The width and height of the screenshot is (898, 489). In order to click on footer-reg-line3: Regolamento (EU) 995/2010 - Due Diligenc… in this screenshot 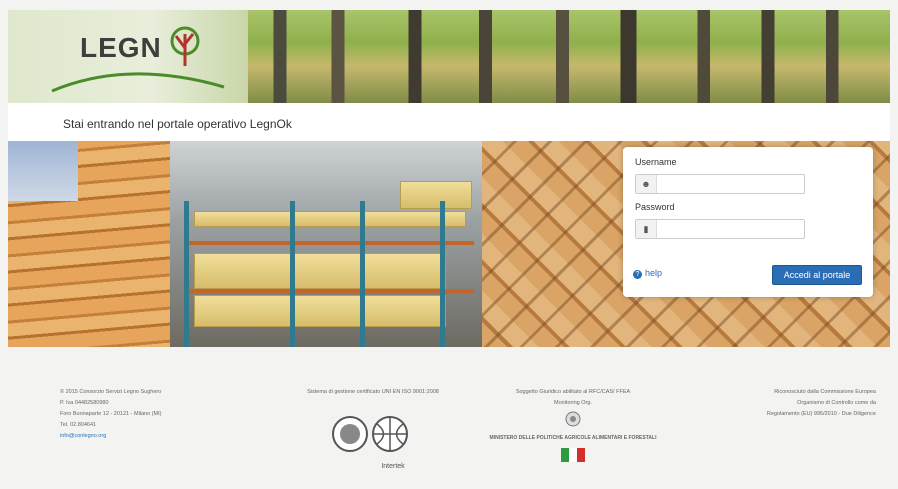, I will do `click(821, 414)`.